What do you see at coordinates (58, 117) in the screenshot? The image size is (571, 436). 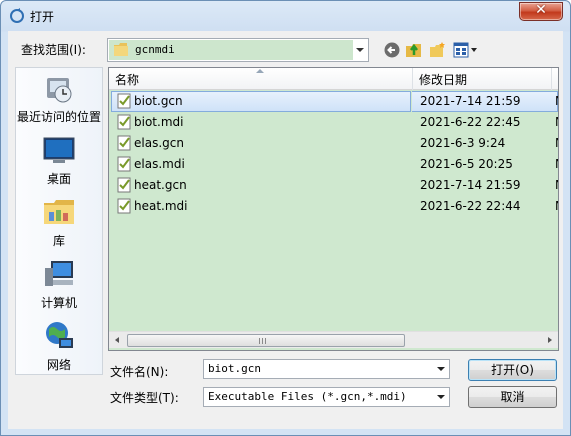 I see `place-label: 最近访问的位置` at bounding box center [58, 117].